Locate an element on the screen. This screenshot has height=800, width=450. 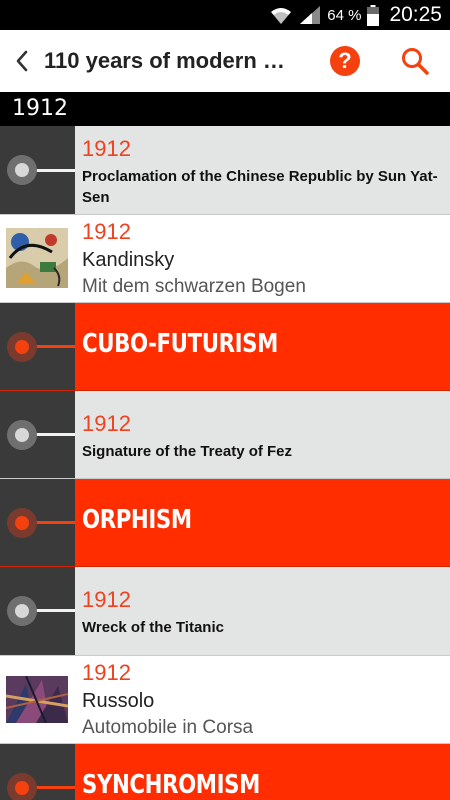
timeline-event-row: 1912 Signature of the Treaty of Fez is located at coordinates (225, 435).